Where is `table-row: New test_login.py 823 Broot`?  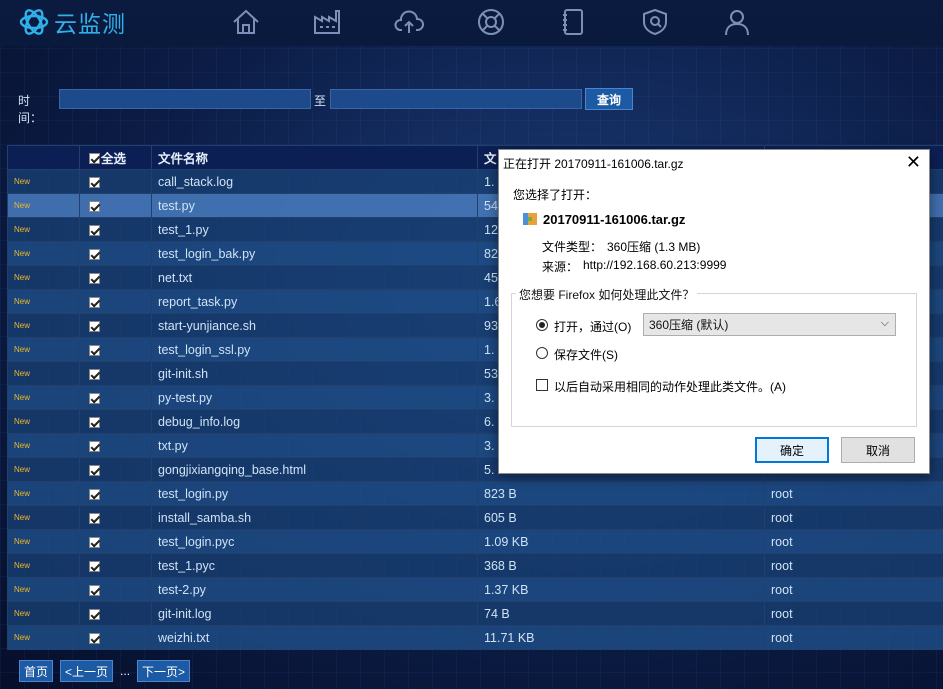
table-row: New test_login.py 823 Broot is located at coordinates (475, 493).